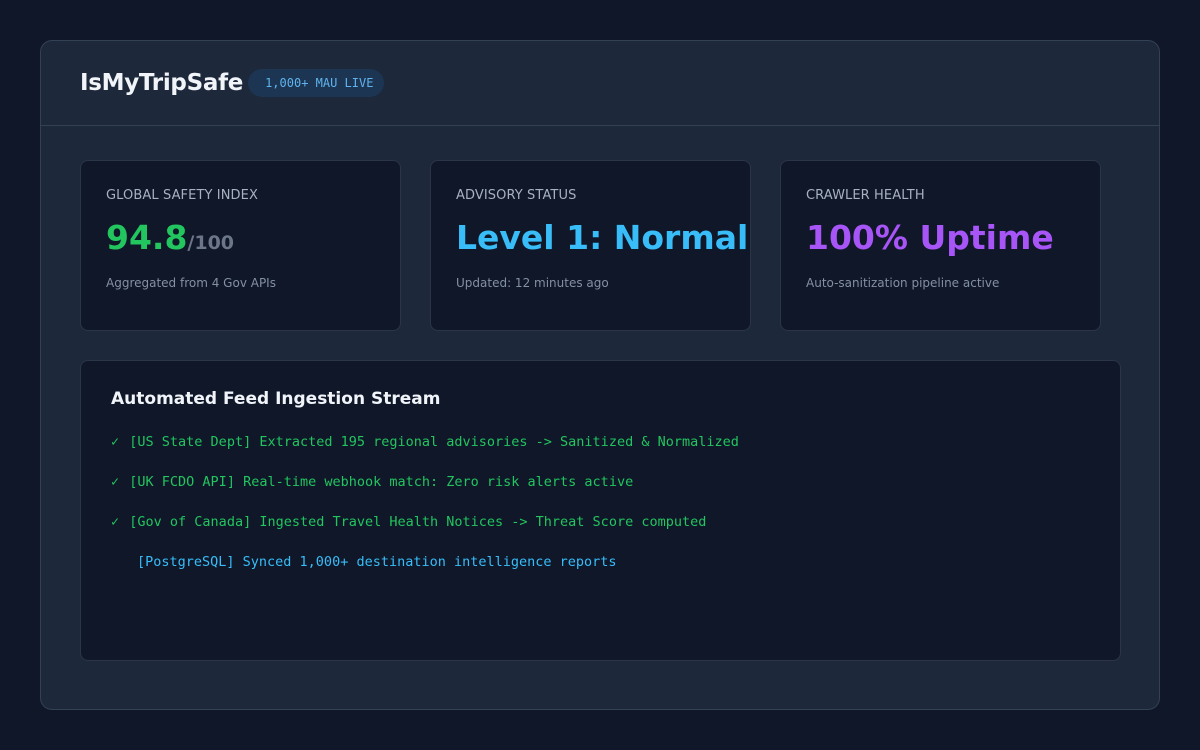  I want to click on mau-live-badge: 1,000+ MAU LIVE, so click(316, 83).